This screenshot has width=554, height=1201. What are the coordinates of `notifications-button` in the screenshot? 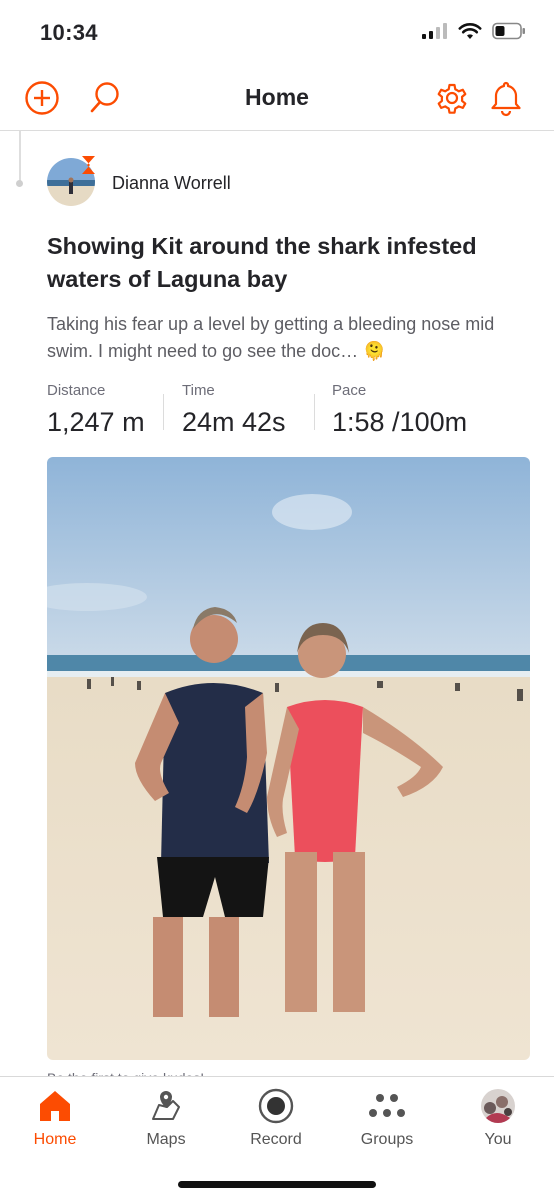 It's located at (506, 98).